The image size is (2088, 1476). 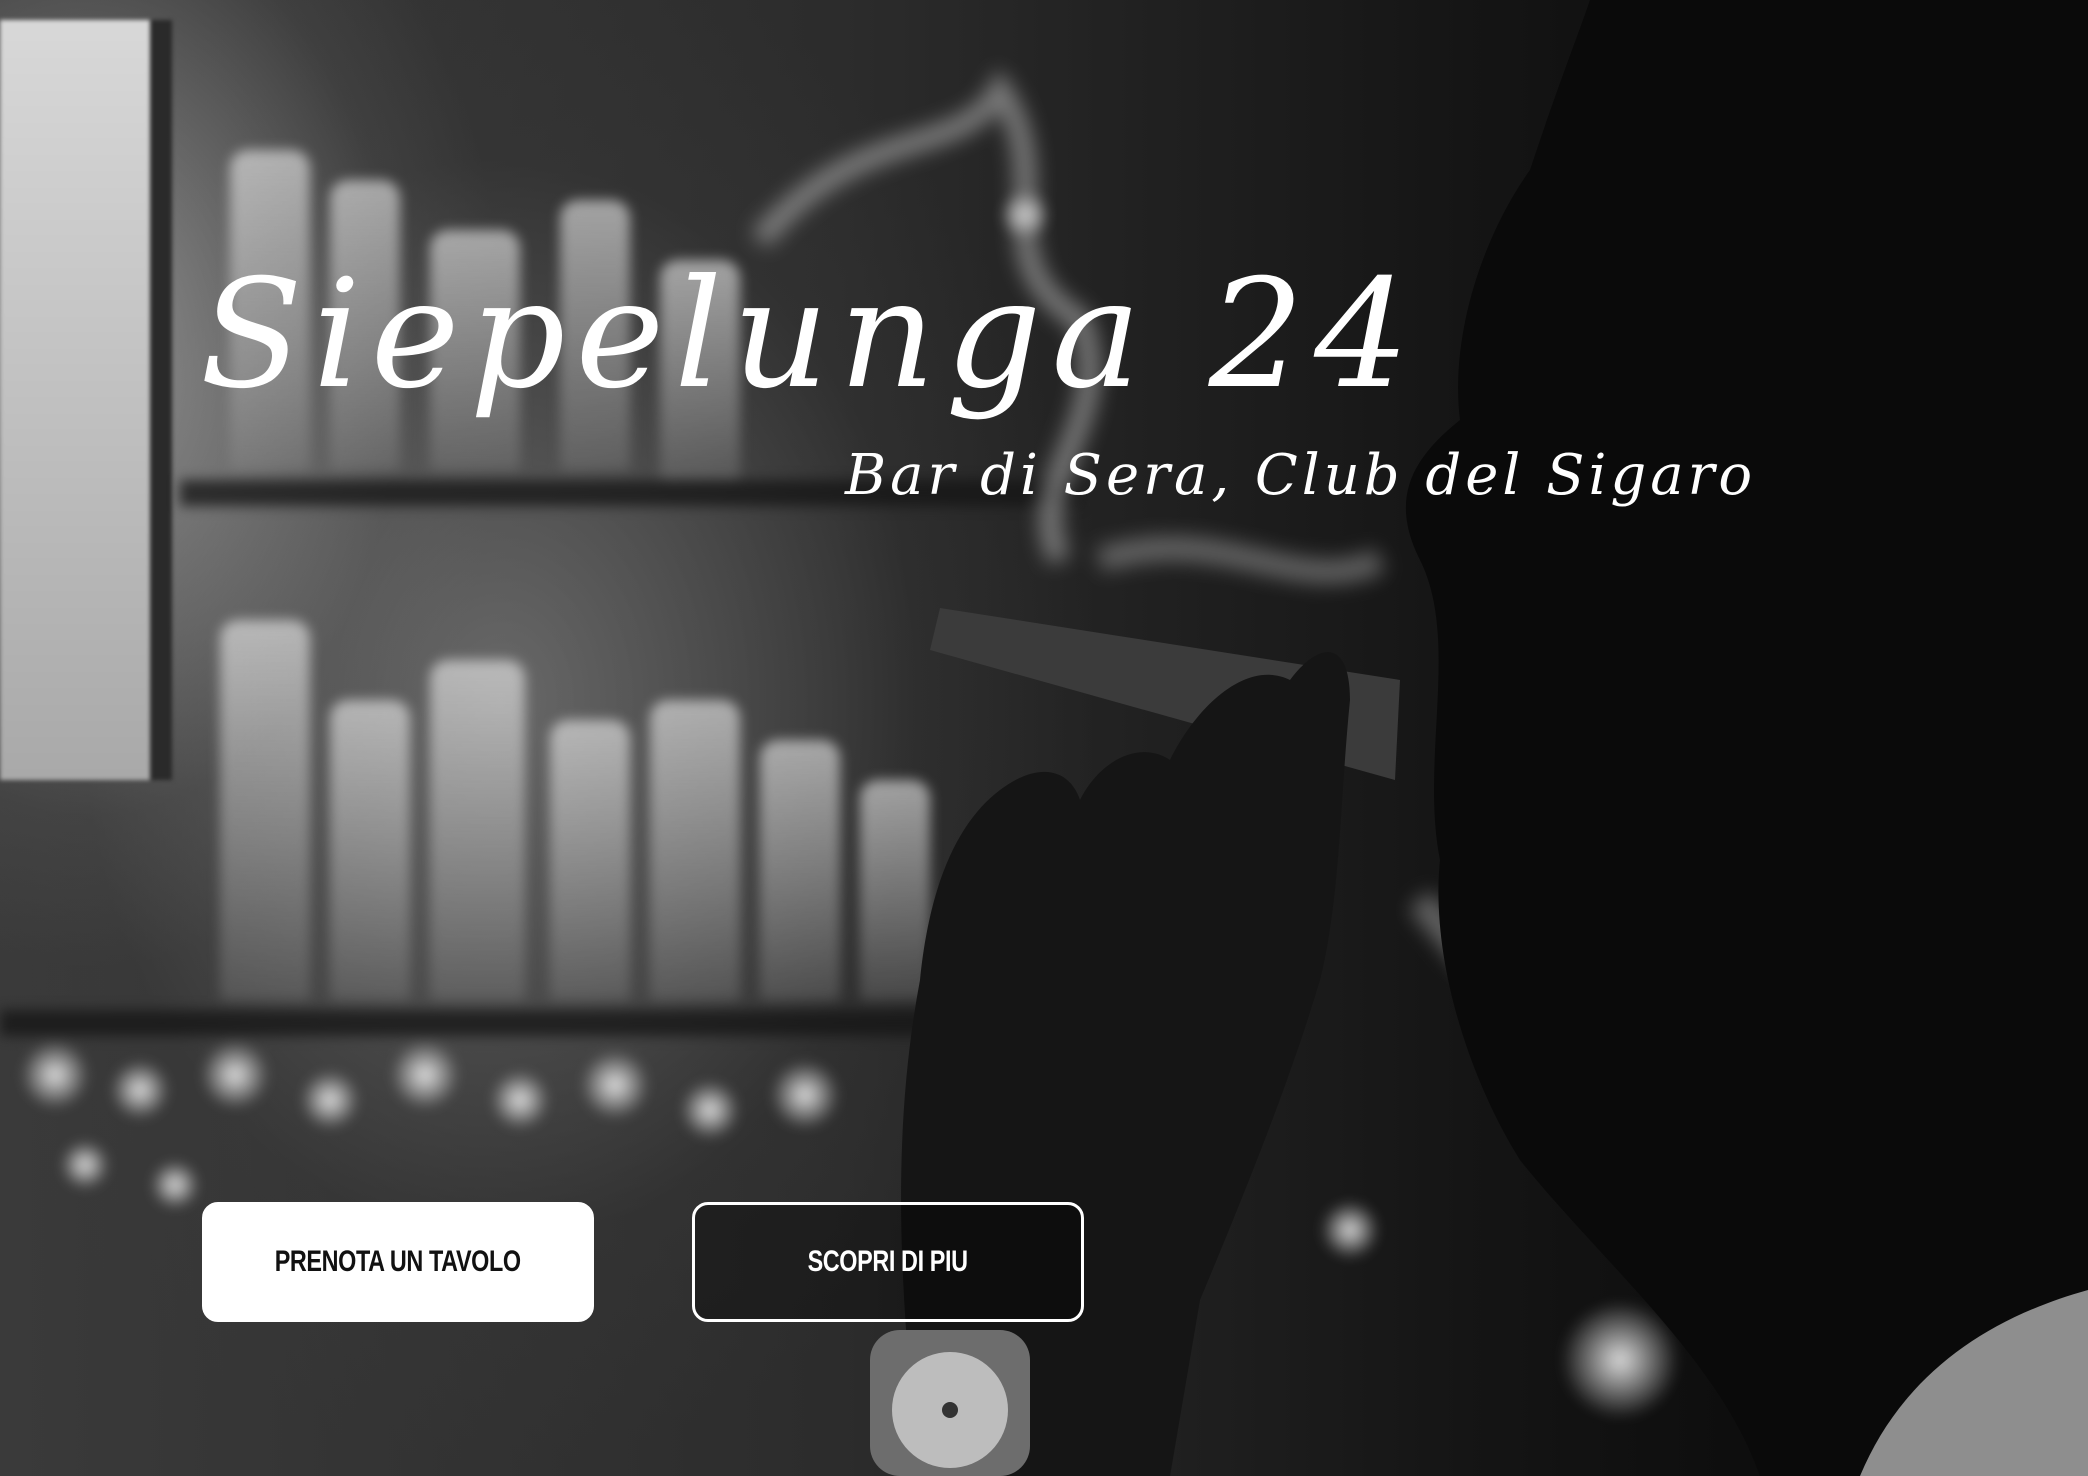 I want to click on discover-more-button-label: SCOPRI DI PIU, so click(x=888, y=1261).